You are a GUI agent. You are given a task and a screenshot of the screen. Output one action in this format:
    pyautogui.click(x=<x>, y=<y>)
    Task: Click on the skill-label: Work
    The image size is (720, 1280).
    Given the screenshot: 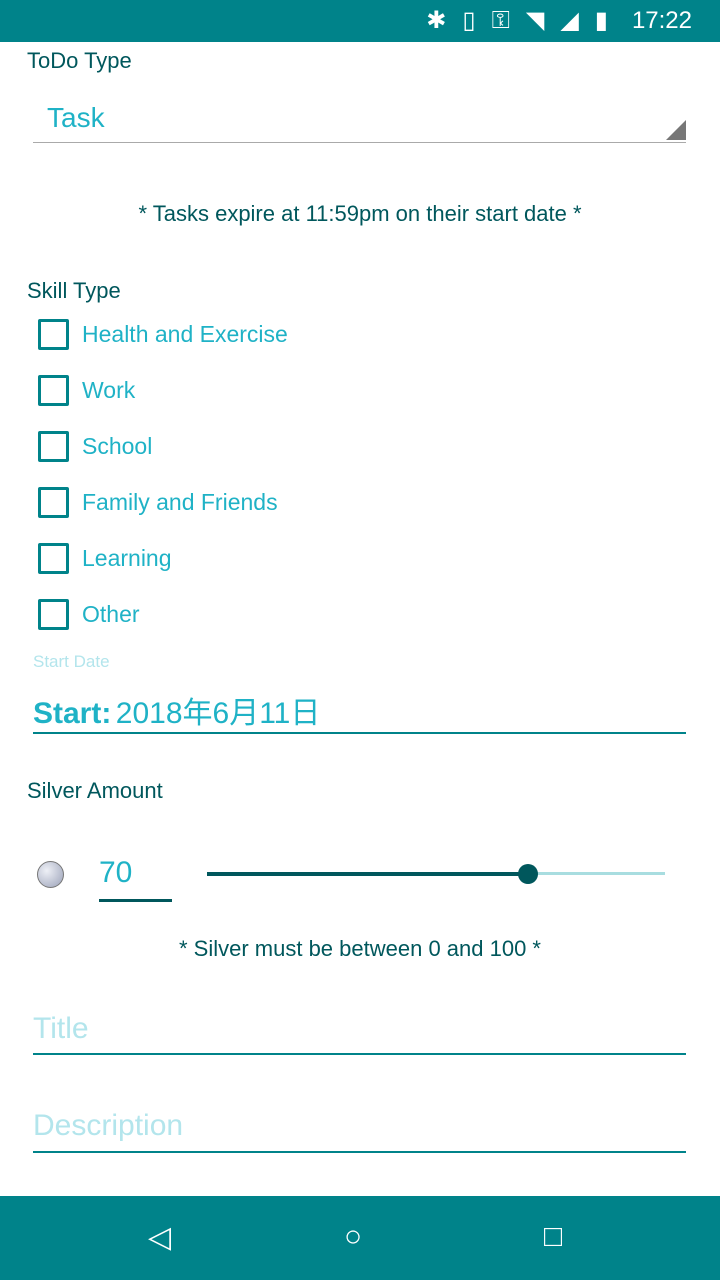 What is the action you would take?
    pyautogui.click(x=109, y=390)
    